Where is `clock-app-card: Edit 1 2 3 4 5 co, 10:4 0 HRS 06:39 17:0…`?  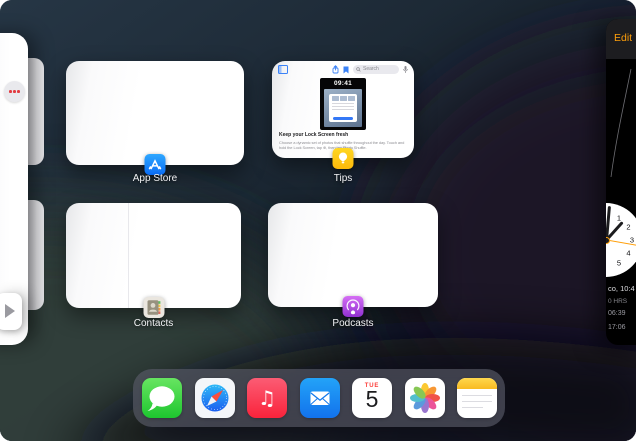
clock-app-card: Edit 1 2 3 4 5 co, 10:4 0 HRS 06:39 17:0… is located at coordinates (621, 182).